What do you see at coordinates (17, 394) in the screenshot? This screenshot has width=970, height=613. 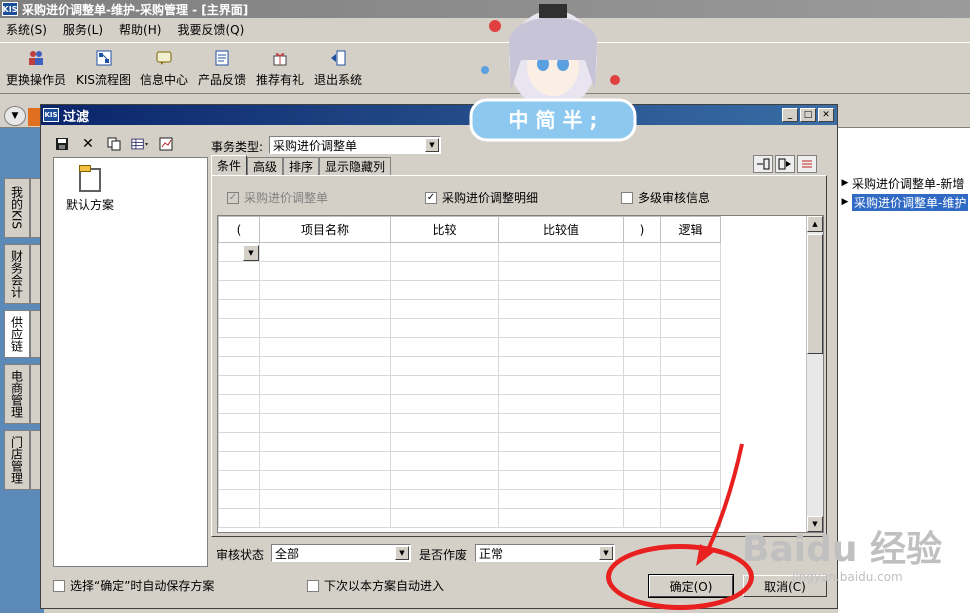 I see `vtab-ecommerce: 电商管理` at bounding box center [17, 394].